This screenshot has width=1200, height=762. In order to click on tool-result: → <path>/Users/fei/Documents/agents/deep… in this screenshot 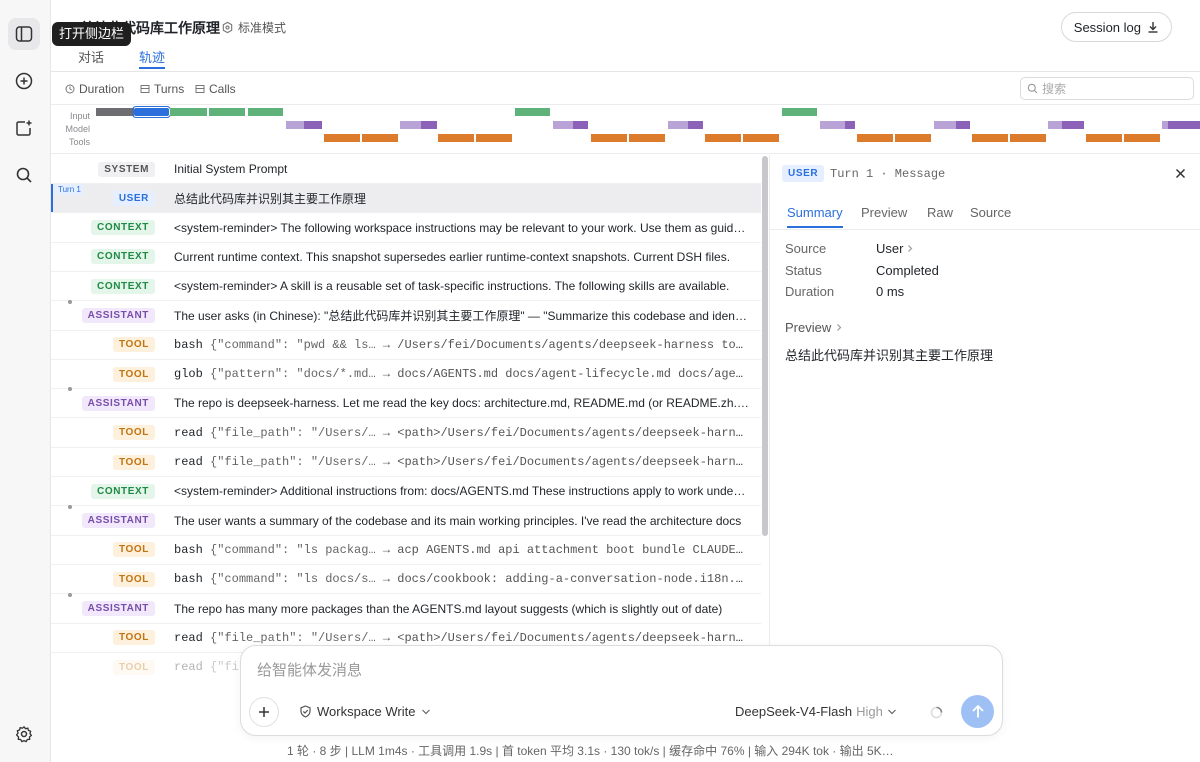, I will do `click(571, 432)`.